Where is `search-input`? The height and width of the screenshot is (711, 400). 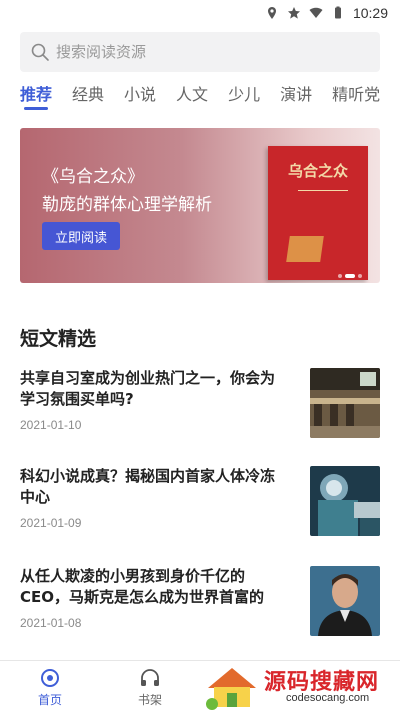 search-input is located at coordinates (206, 52).